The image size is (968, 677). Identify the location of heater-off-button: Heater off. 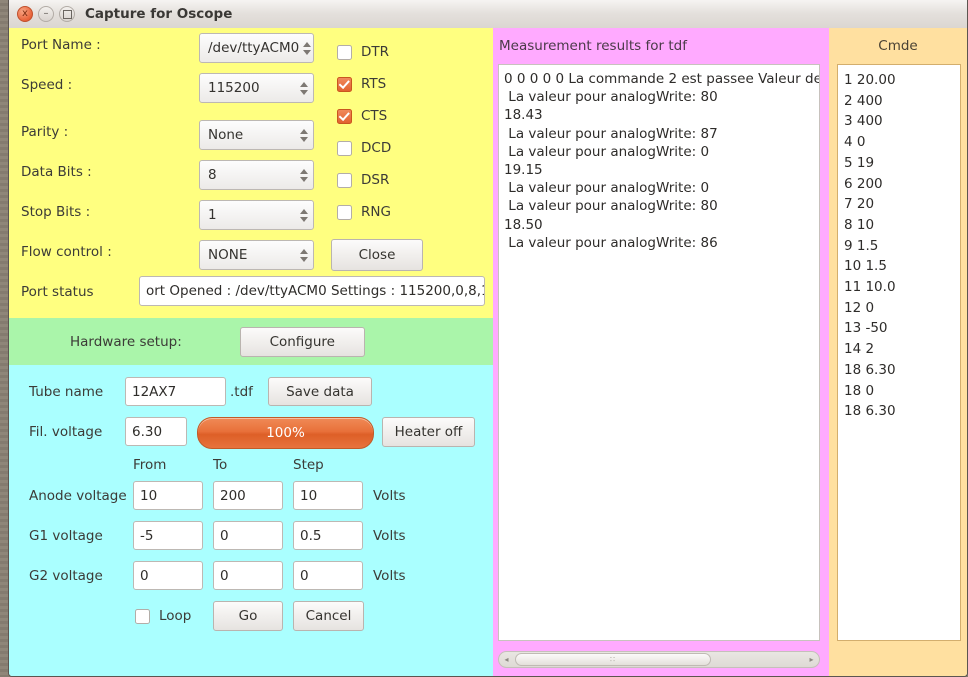
(428, 432).